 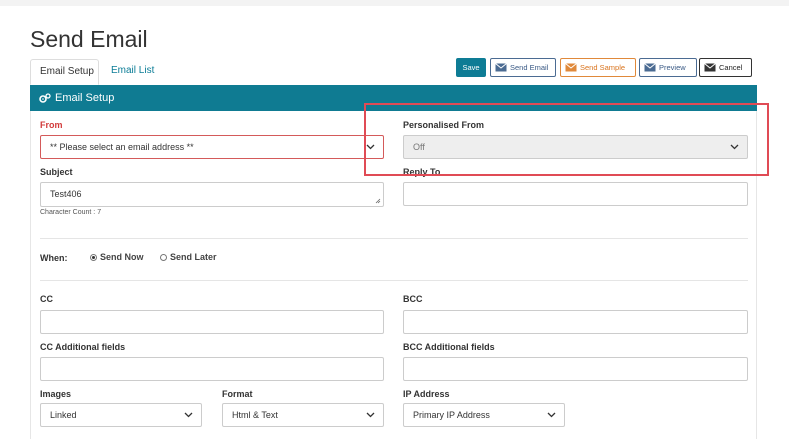 I want to click on preview-button: Preview, so click(x=668, y=67).